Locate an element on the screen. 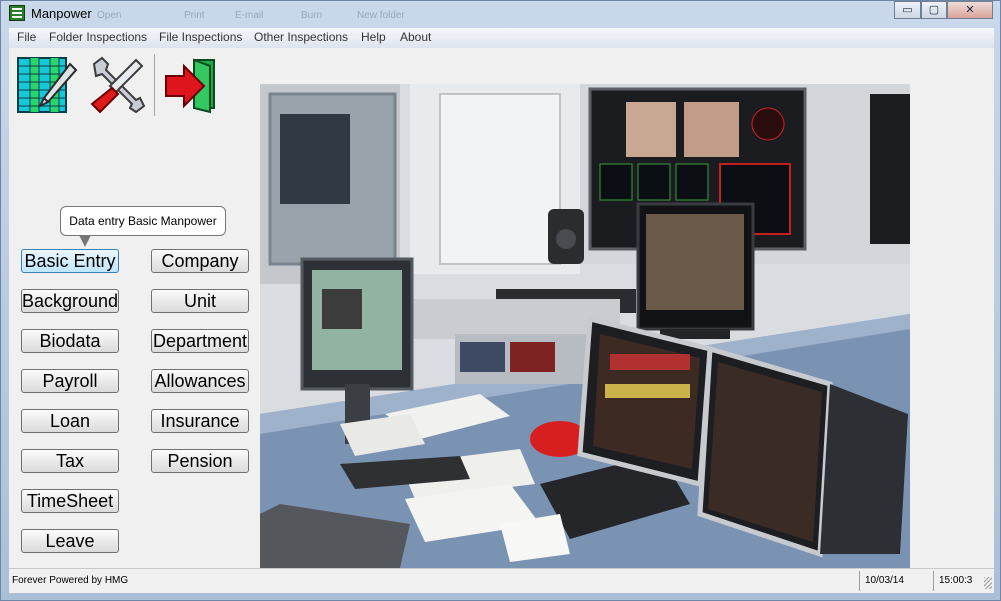 This screenshot has height=601, width=1001. tools-icon is located at coordinates (117, 84).